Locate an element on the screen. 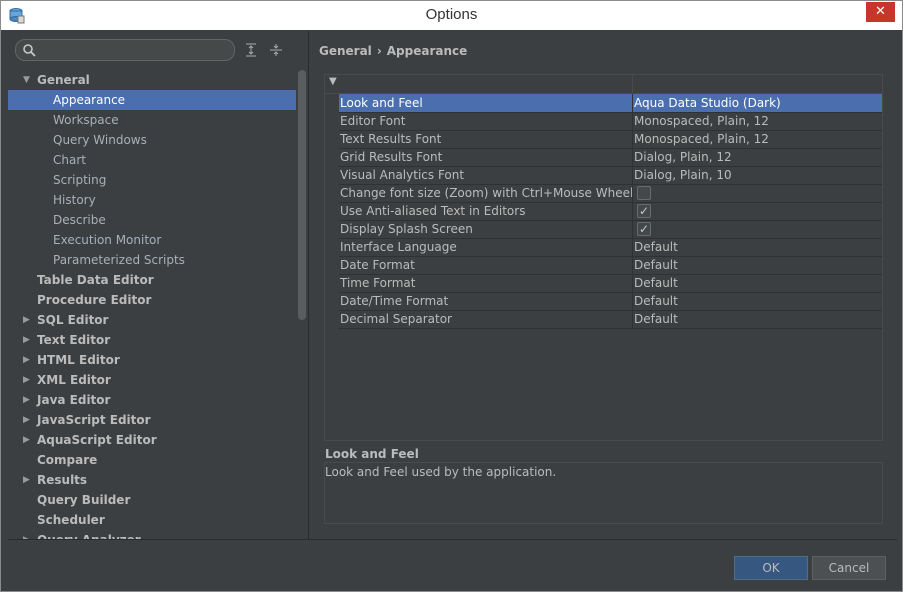 The width and height of the screenshot is (903, 592). tree-item-label: Procedure Editor is located at coordinates (94, 300).